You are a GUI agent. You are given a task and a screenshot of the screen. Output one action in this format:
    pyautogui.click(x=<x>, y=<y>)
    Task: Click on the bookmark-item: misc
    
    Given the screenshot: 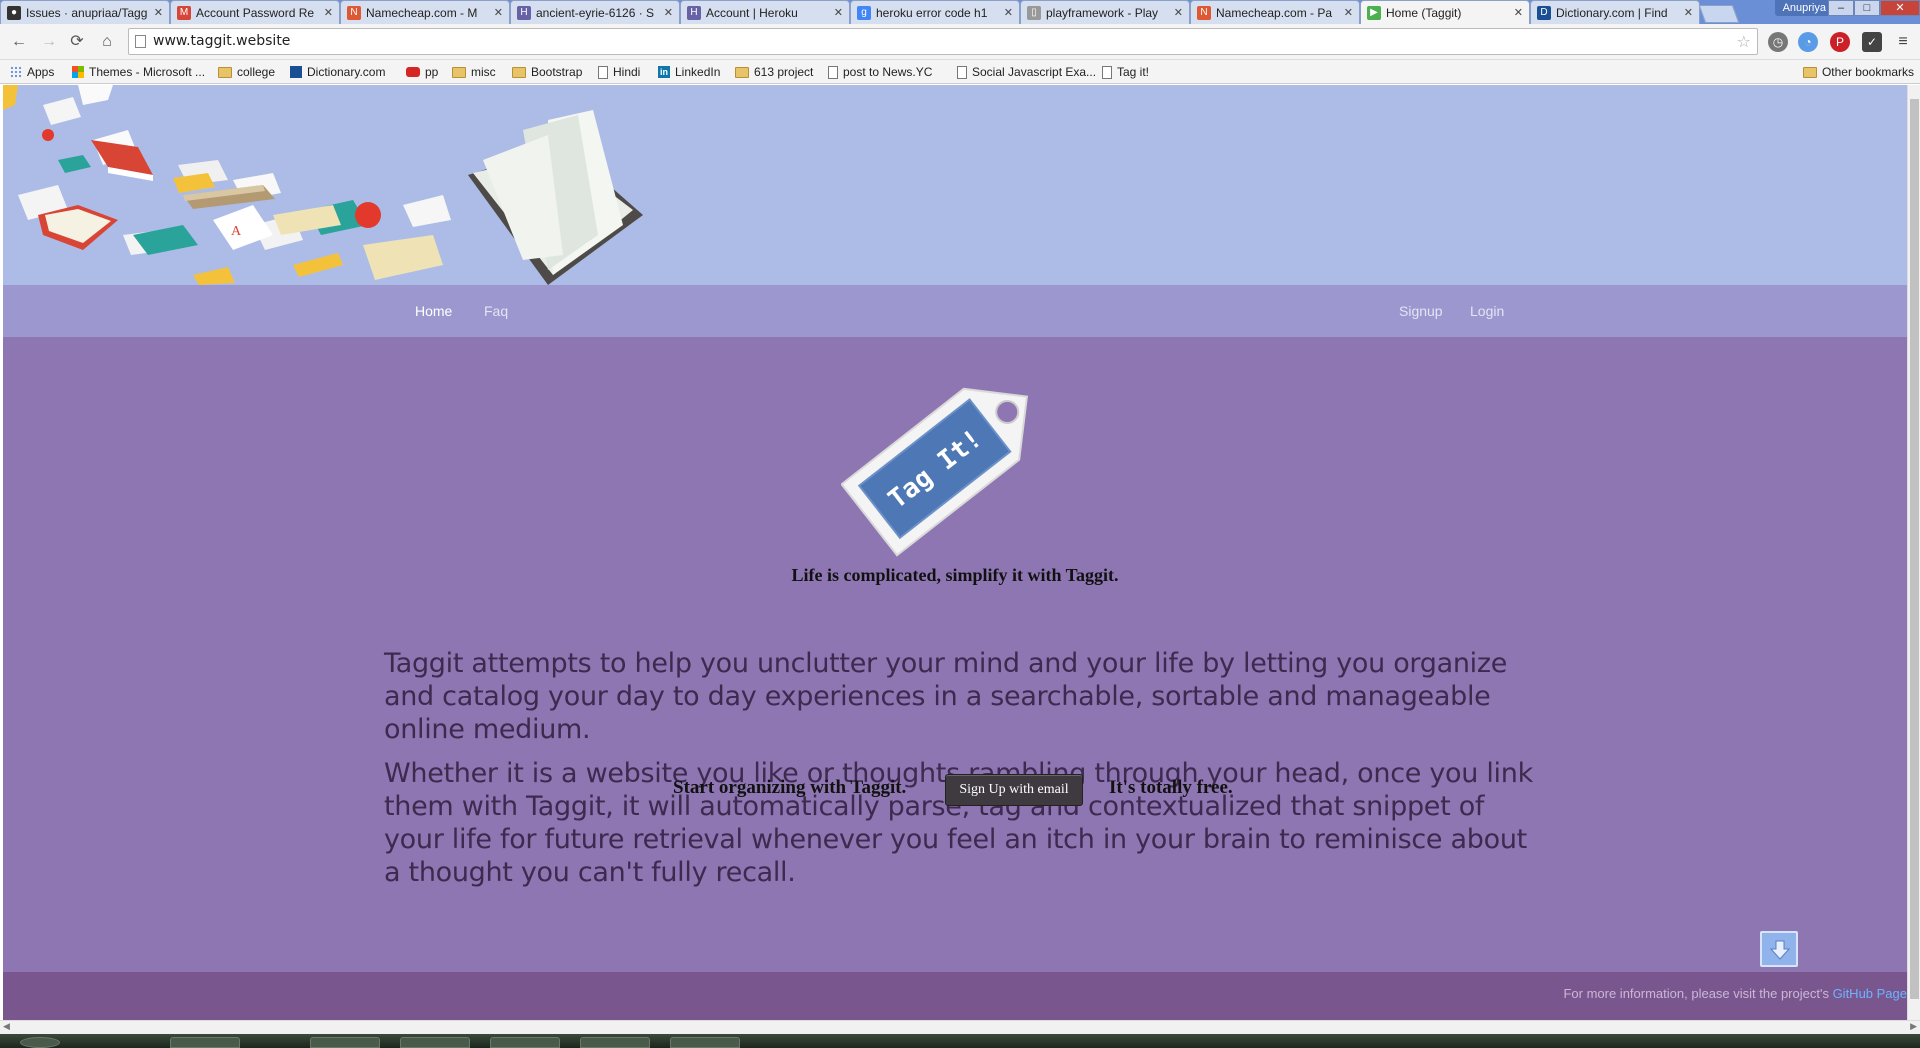 What is the action you would take?
    pyautogui.click(x=474, y=72)
    